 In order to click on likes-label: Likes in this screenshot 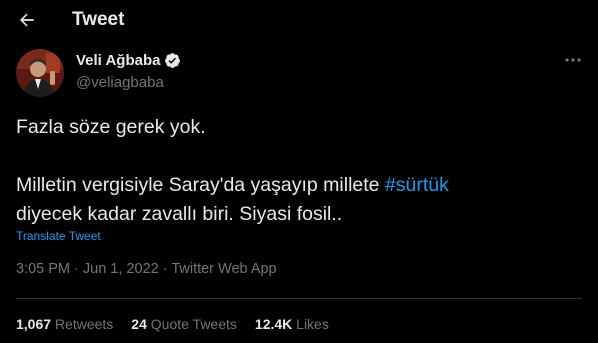, I will do `click(312, 324)`.